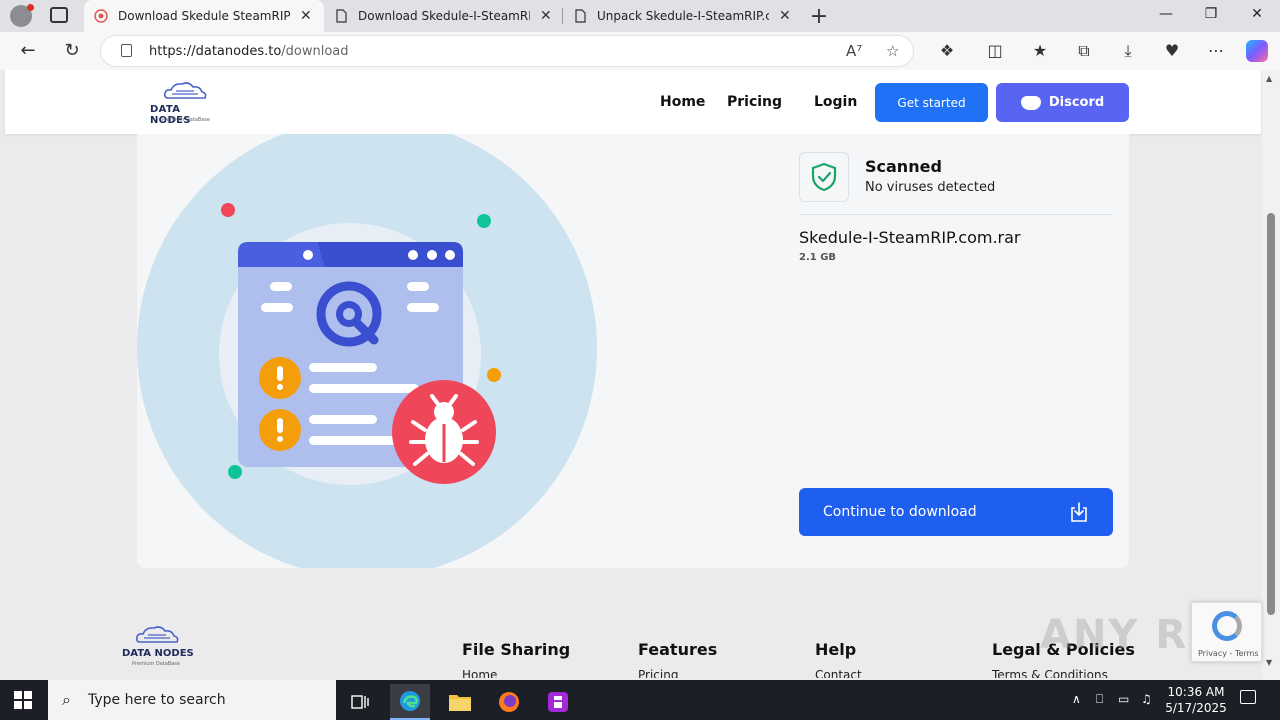  I want to click on taskbar-search-placeholder: Type here to search, so click(157, 700).